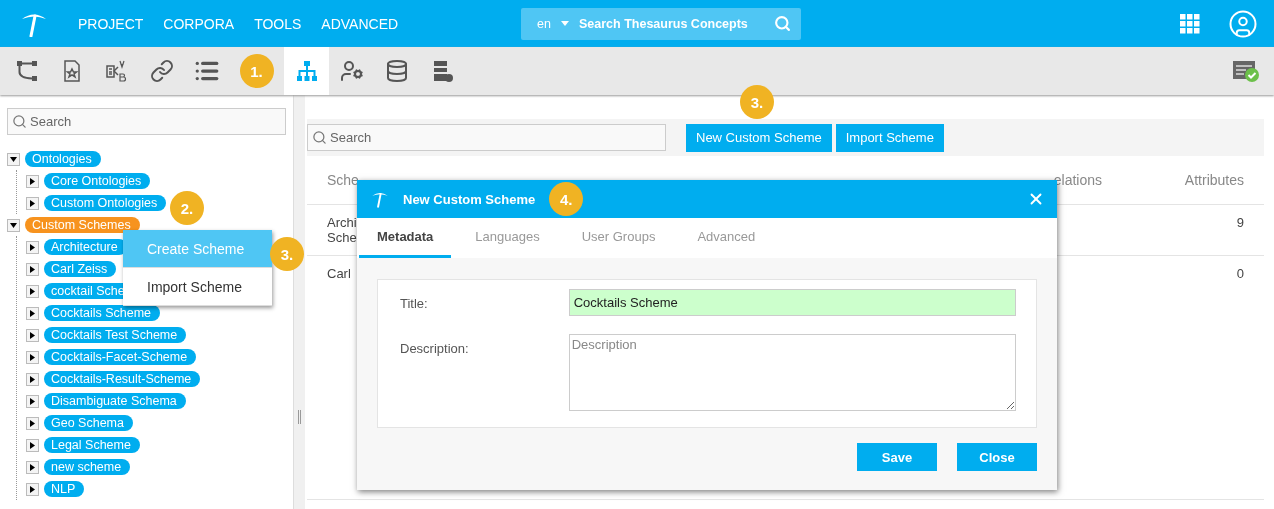  What do you see at coordinates (187, 208) in the screenshot?
I see `step-badge: 2.` at bounding box center [187, 208].